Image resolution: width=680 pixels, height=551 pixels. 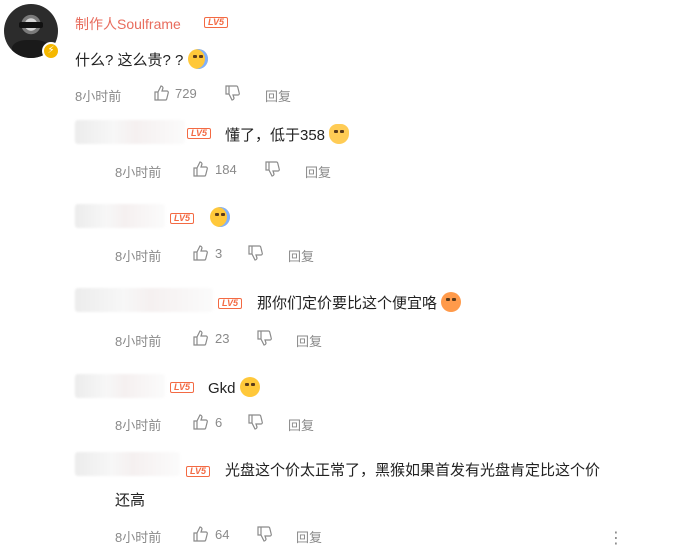 I want to click on author-name: 制作人Soulframe, so click(x=128, y=24).